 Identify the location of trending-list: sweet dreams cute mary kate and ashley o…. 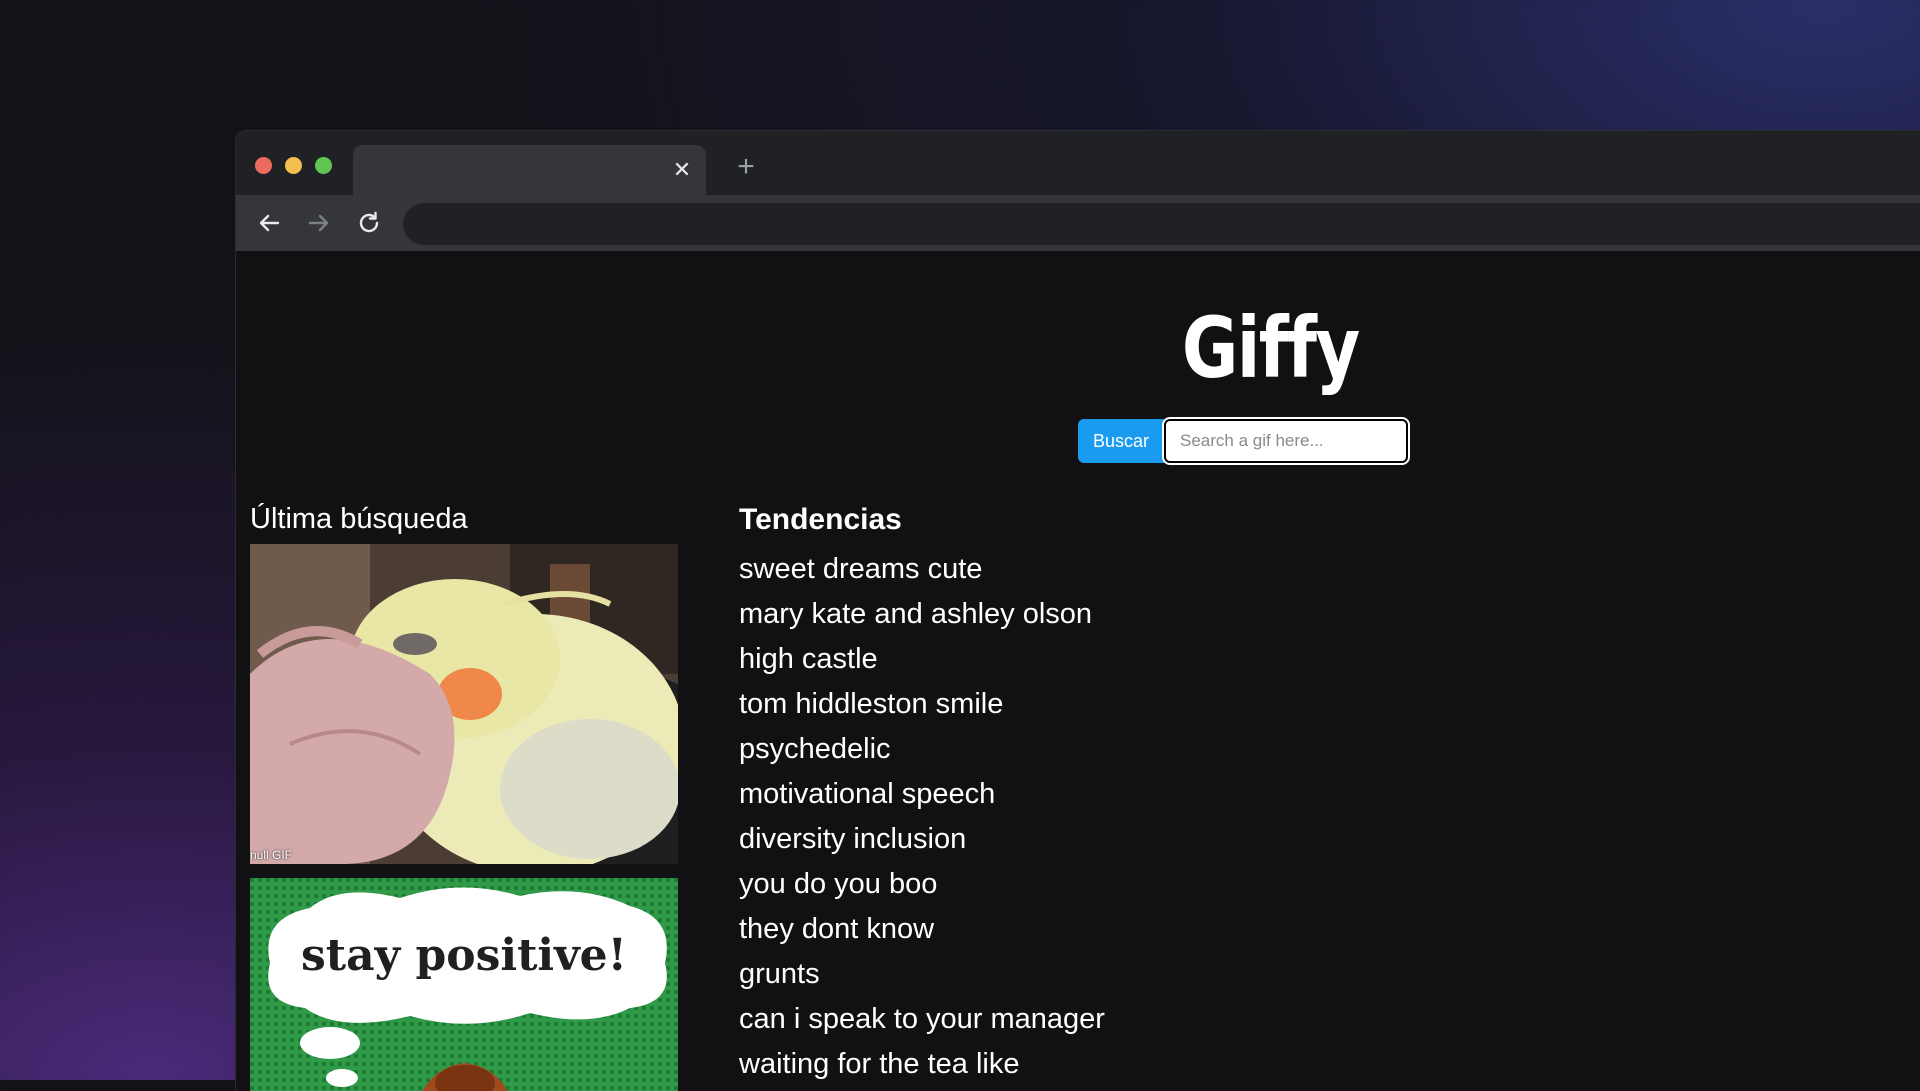
(922, 817).